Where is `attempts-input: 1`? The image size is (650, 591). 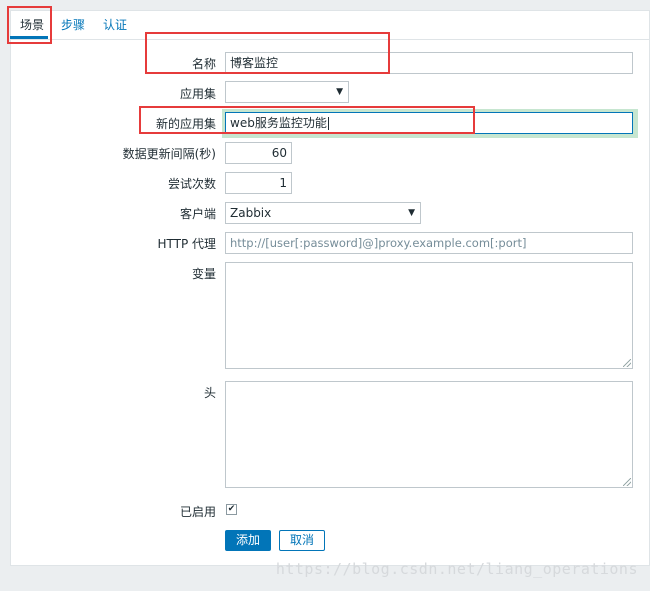
attempts-input: 1 is located at coordinates (258, 183).